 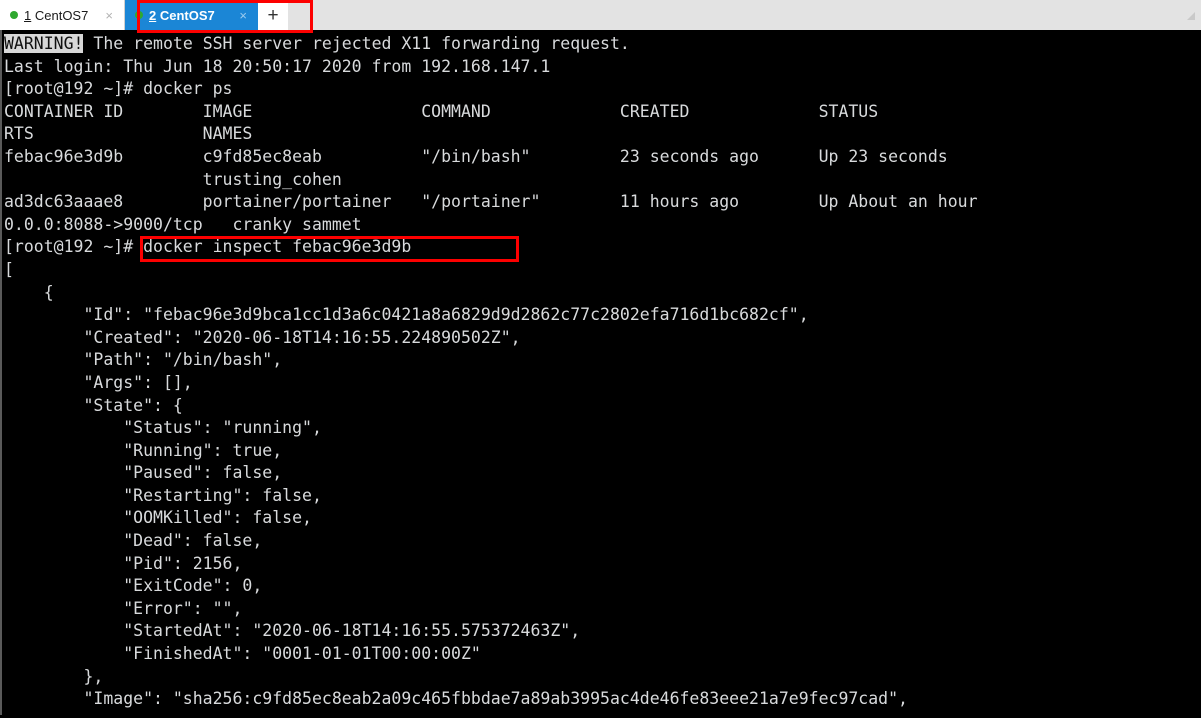 What do you see at coordinates (109, 15) in the screenshot?
I see `tab-1-close-icon: ×` at bounding box center [109, 15].